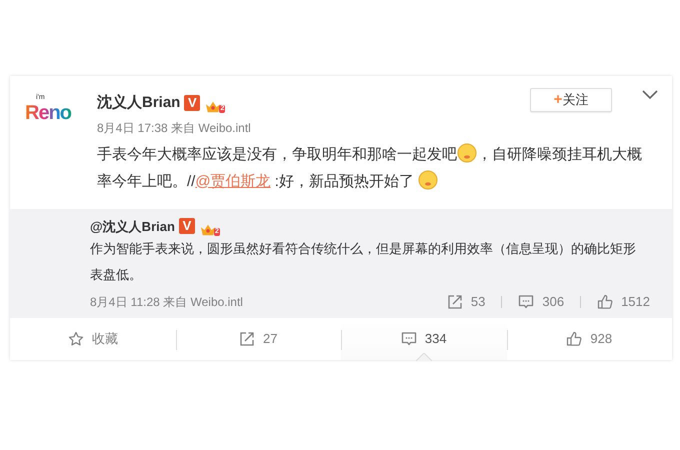  I want to click on repost-text: 作为智能手表来说，圆形虽然好看符合传统什么，但是屏幕的利用效率（信息呈现）的确比矩形表盘低。, so click(363, 262).